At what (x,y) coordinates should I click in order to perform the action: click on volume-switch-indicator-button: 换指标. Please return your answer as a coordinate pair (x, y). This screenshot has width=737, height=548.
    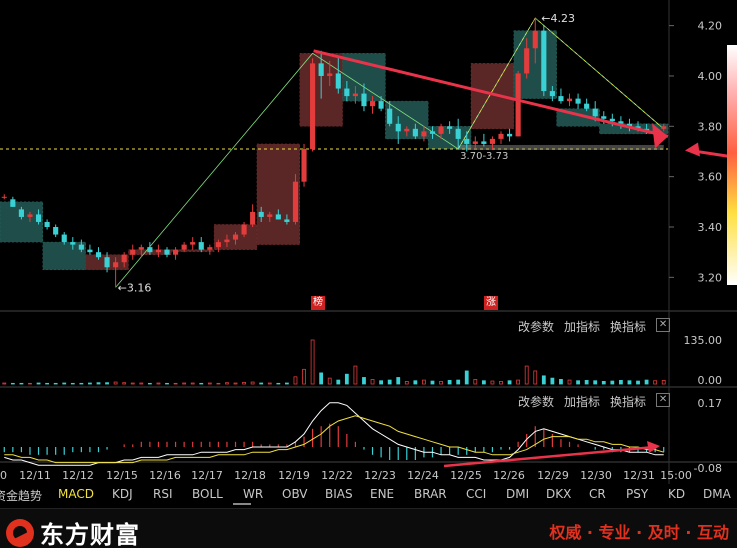
    Looking at the image, I should click on (628, 326).